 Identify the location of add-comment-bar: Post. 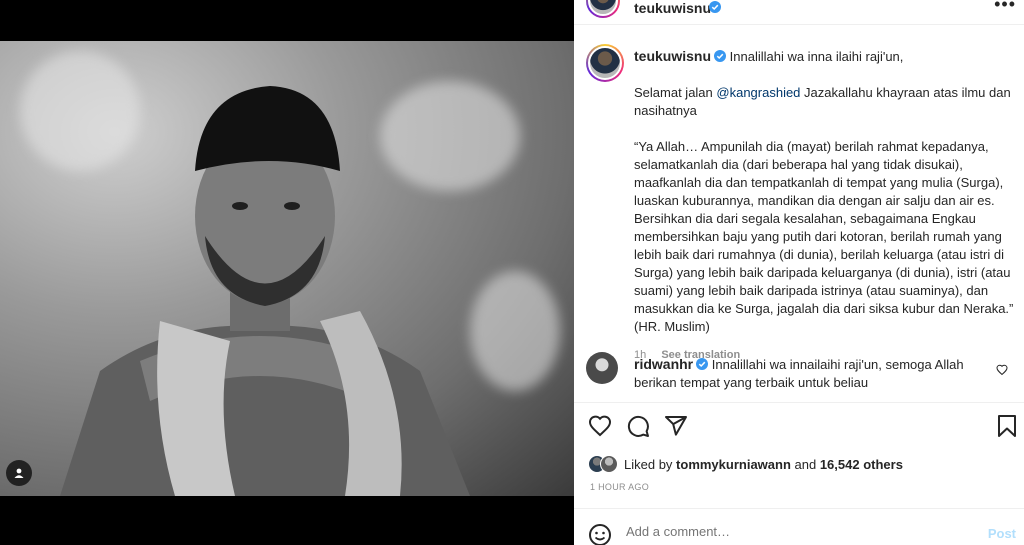
(799, 532).